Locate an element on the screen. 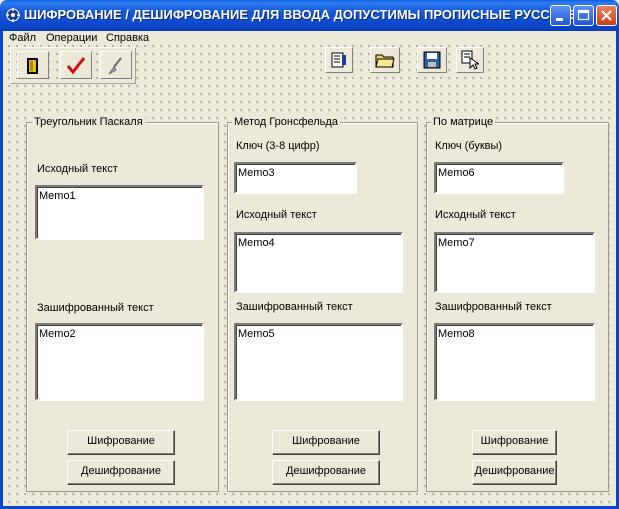  close-icon is located at coordinates (606, 15).